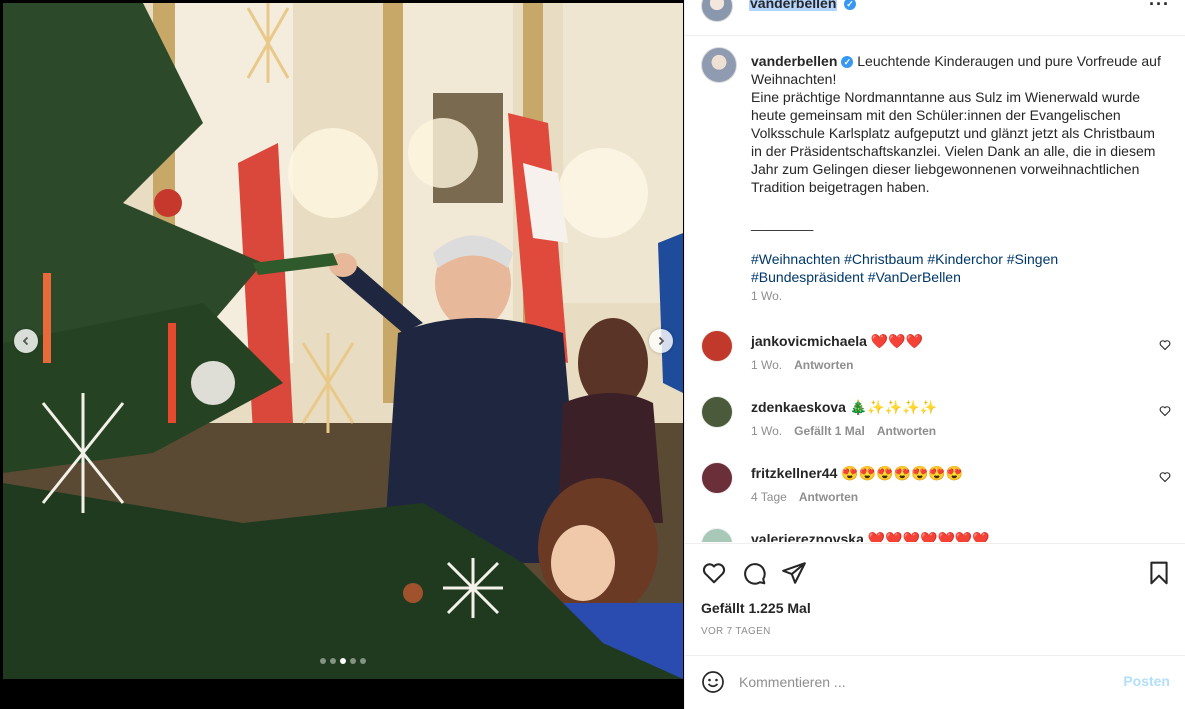 The image size is (1185, 709). I want to click on more-horizontal-icon: ···, so click(1159, 6).